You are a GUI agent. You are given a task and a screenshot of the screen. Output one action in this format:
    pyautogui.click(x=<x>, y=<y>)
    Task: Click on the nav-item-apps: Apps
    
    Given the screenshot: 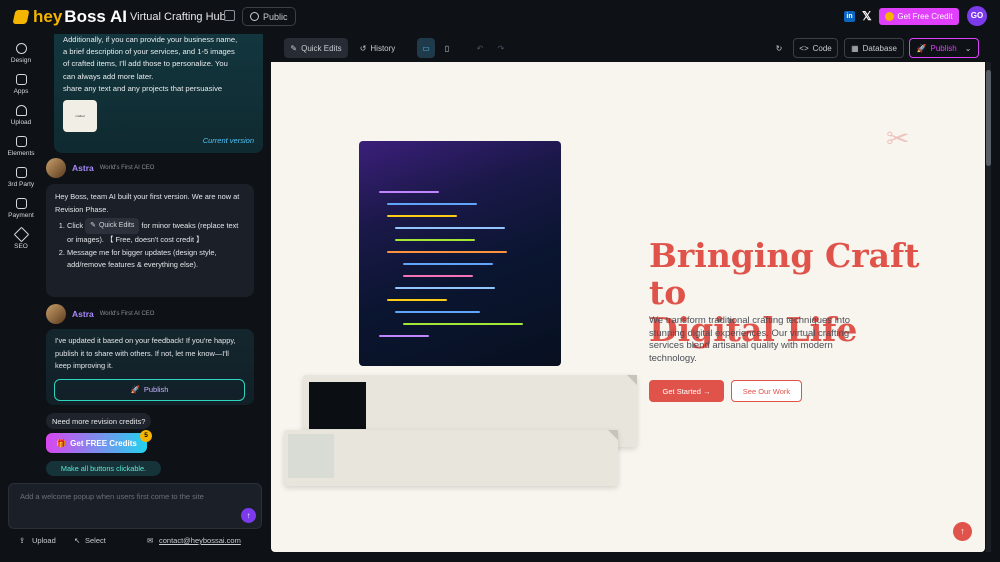 What is the action you would take?
    pyautogui.click(x=21, y=84)
    